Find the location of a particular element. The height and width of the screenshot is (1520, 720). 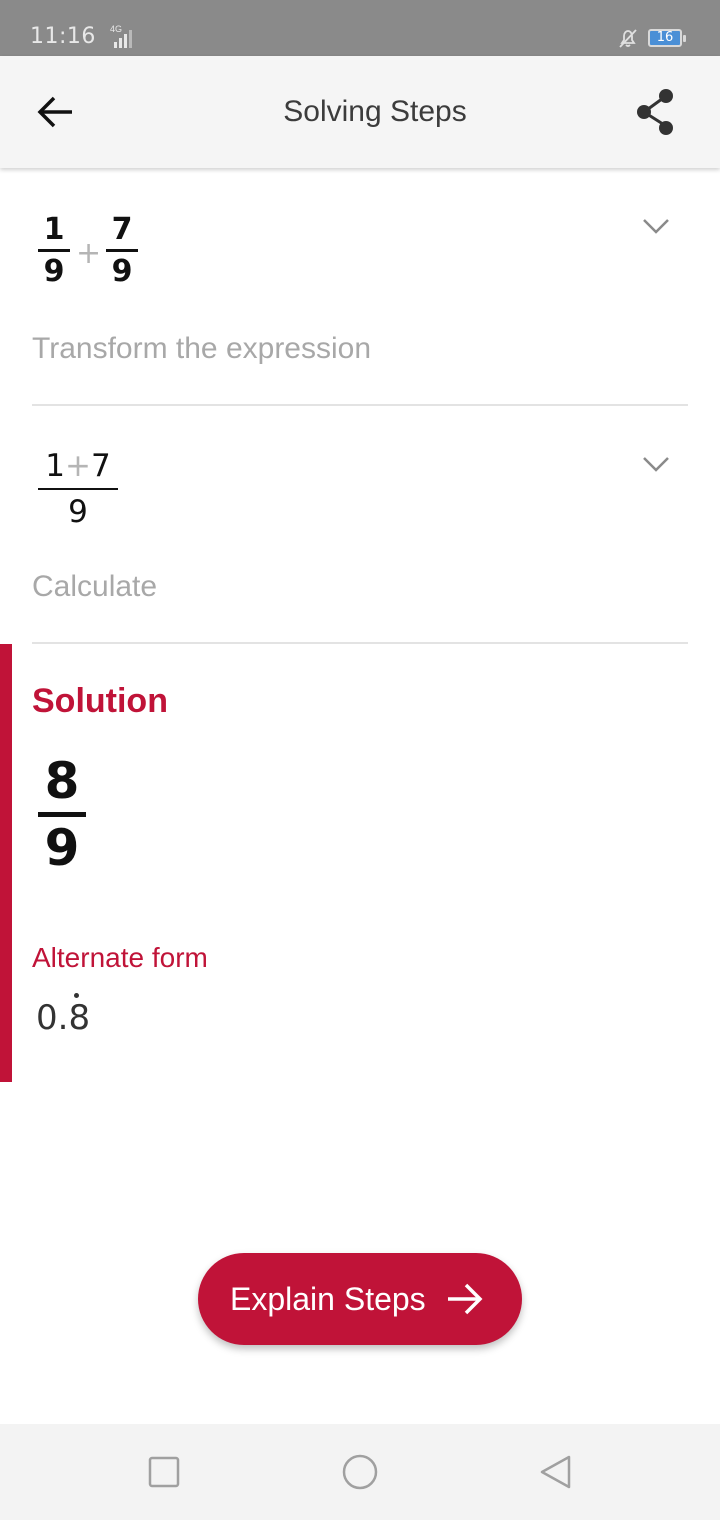

share-icon is located at coordinates (656, 110).